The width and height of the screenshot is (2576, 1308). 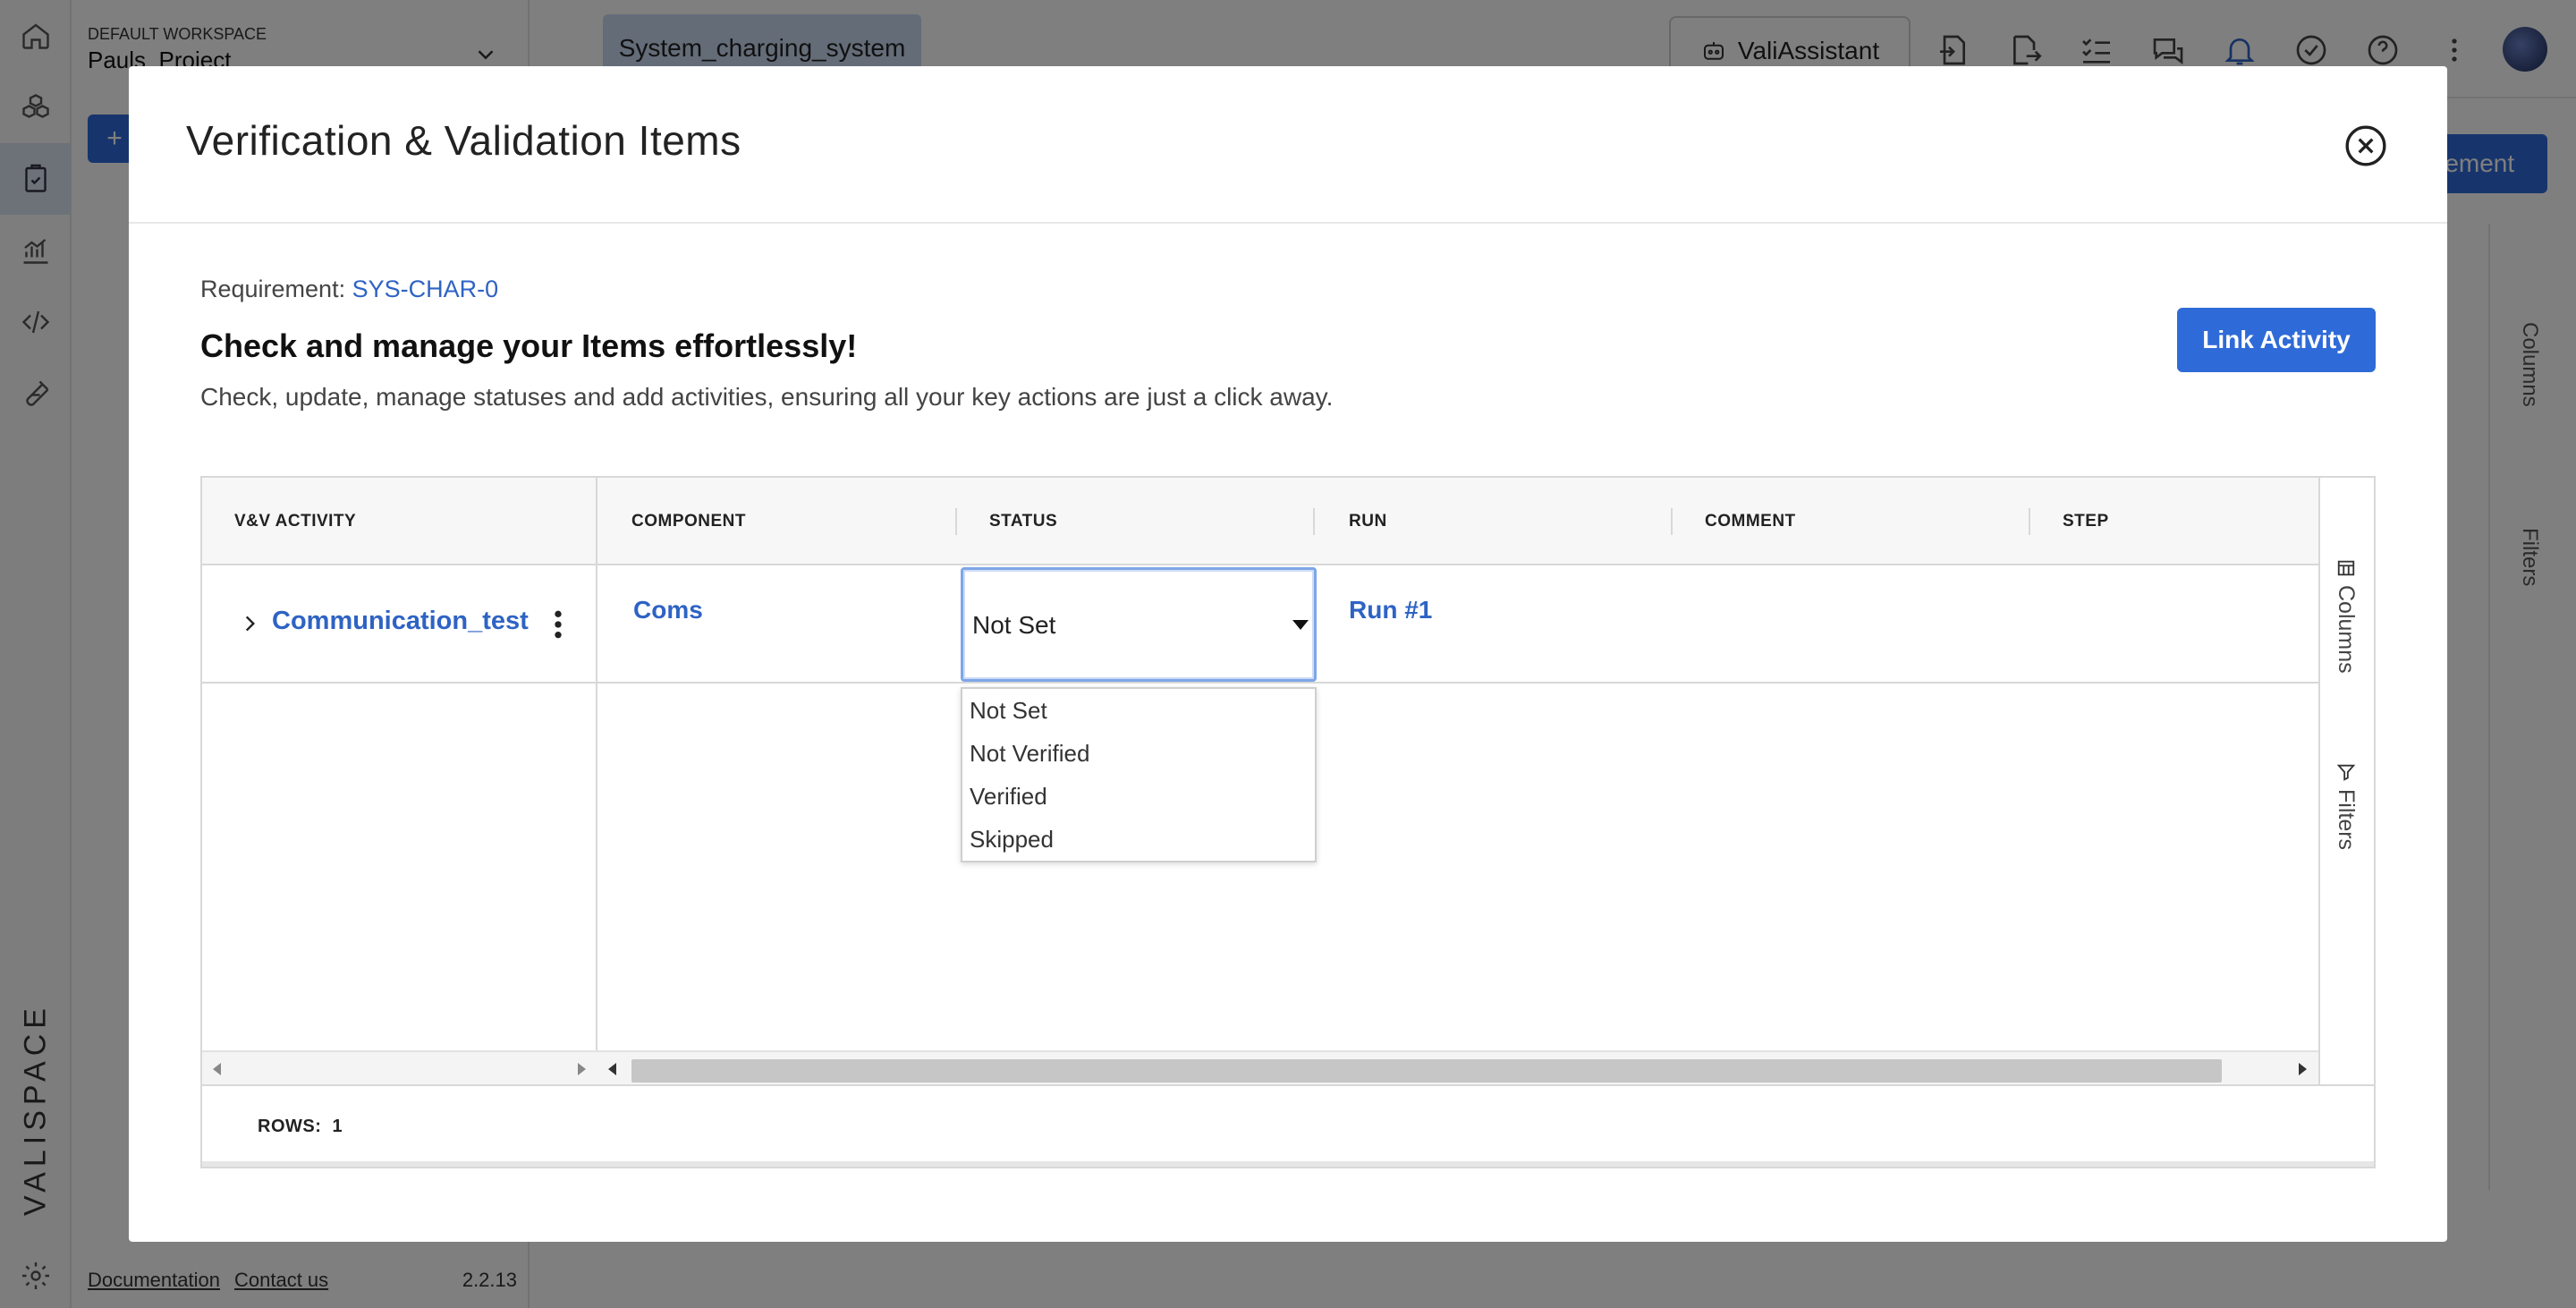 What do you see at coordinates (425, 289) in the screenshot?
I see `requirement-id-link: SYS-CHAR-0` at bounding box center [425, 289].